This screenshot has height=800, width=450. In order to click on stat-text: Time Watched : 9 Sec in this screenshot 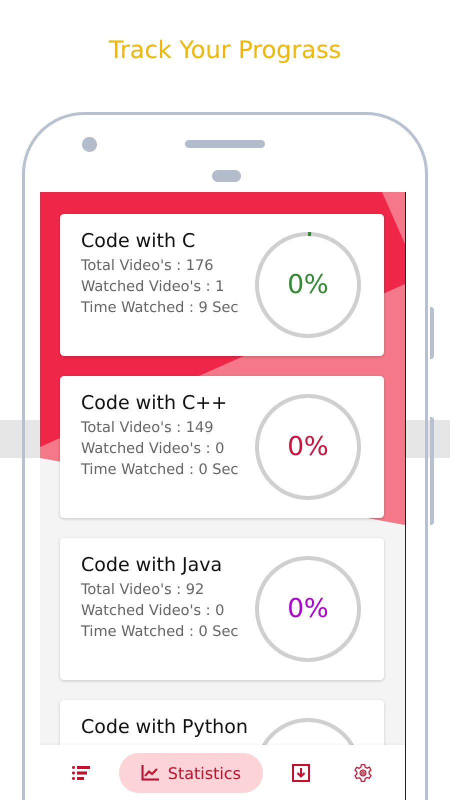, I will do `click(159, 308)`.